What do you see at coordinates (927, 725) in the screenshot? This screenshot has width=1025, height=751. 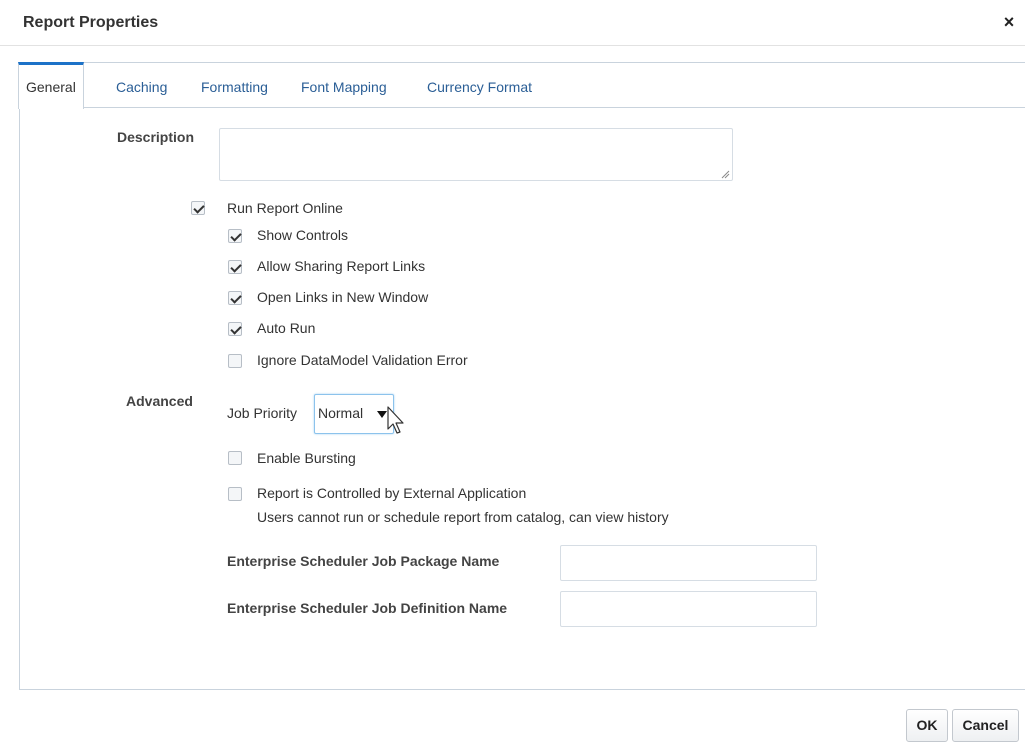 I see `ok-button: OK` at bounding box center [927, 725].